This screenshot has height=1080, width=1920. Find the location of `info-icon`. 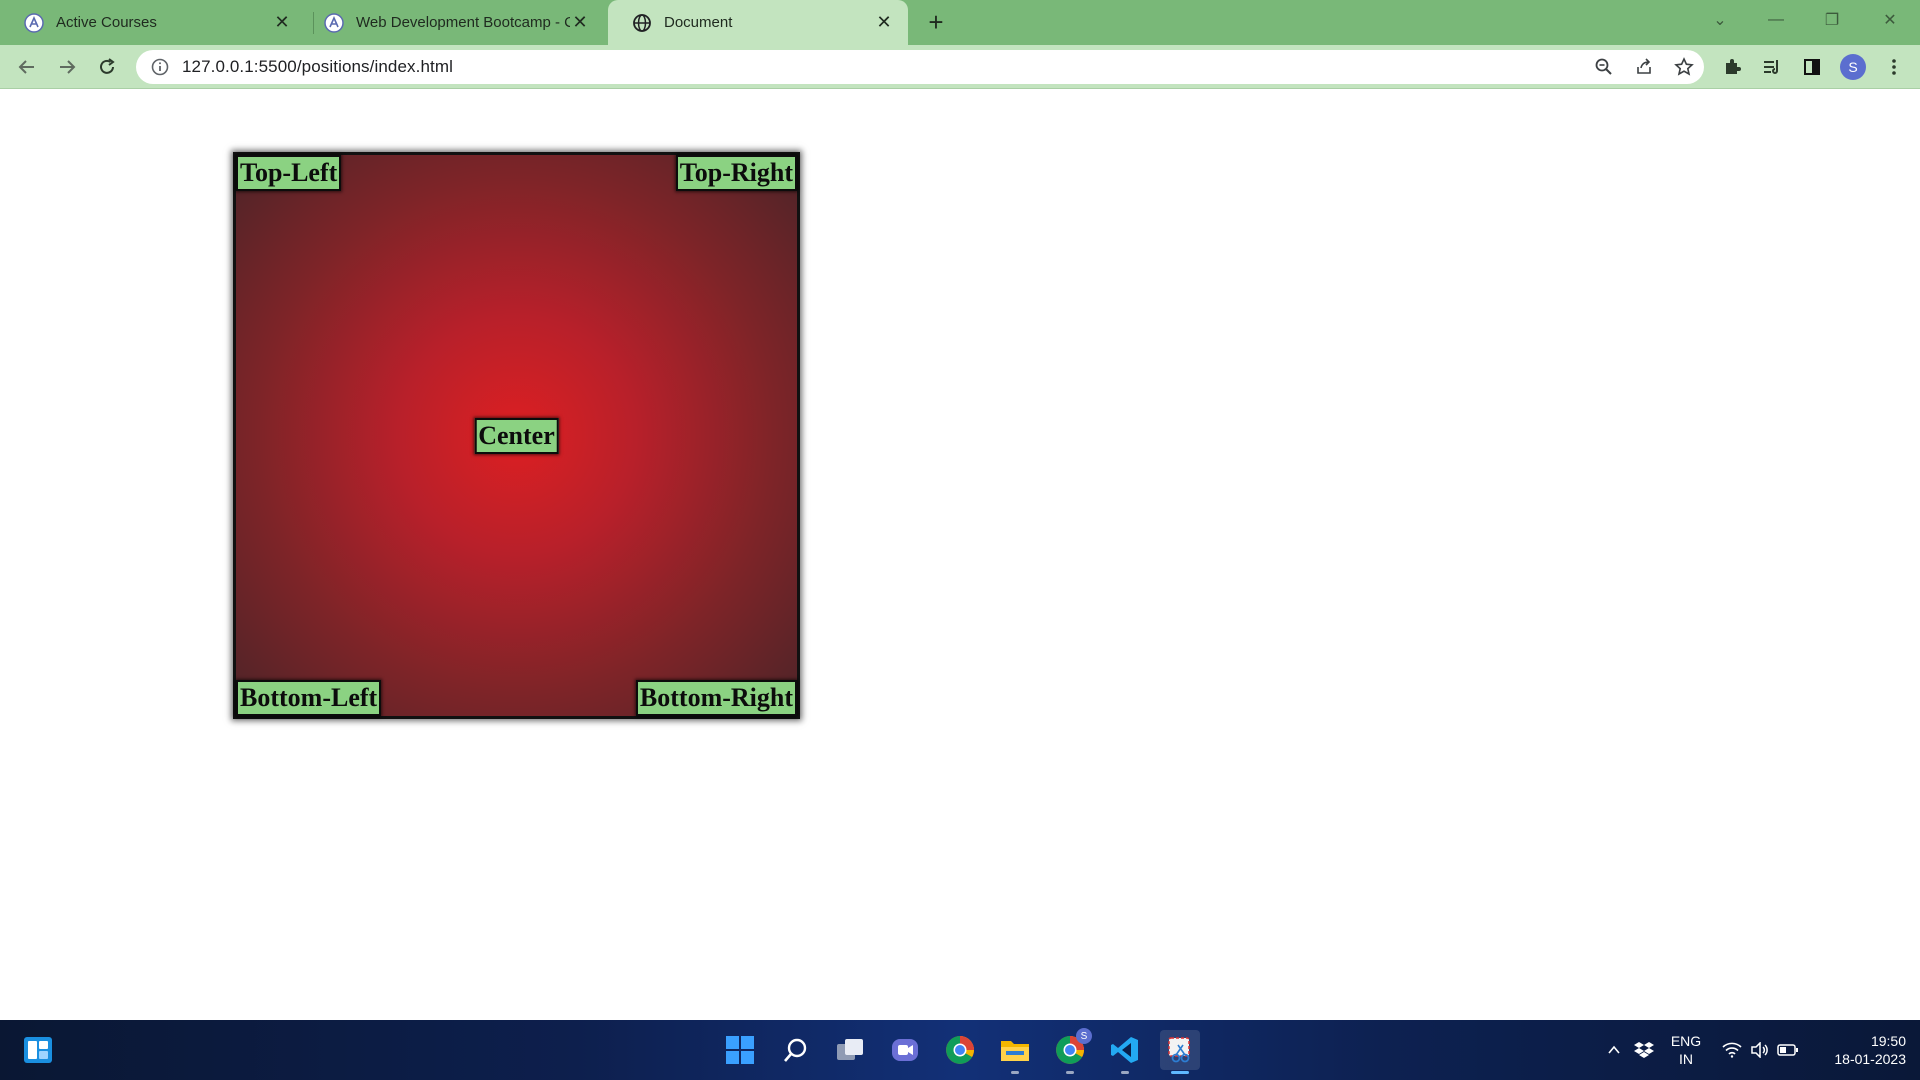

info-icon is located at coordinates (160, 67).